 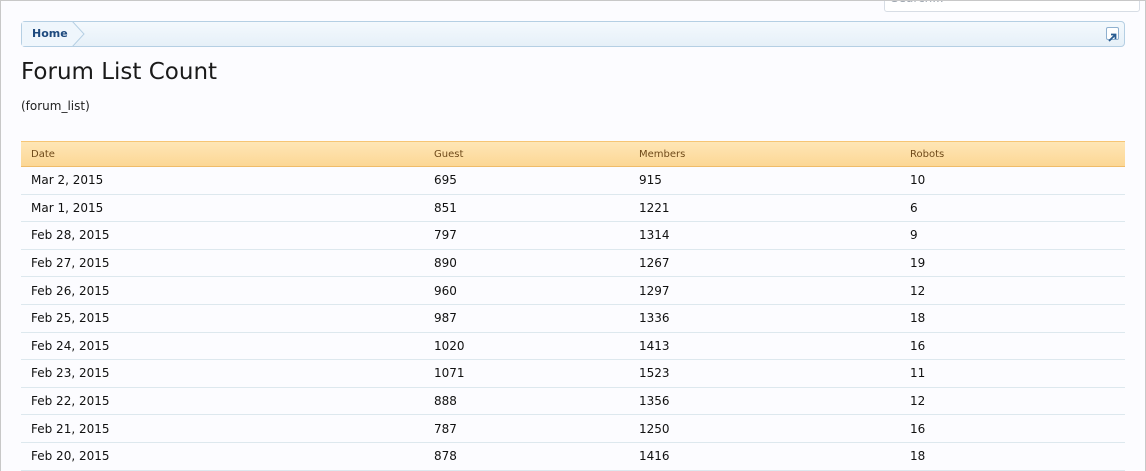 I want to click on cell-date: Feb 28, 2015, so click(x=70, y=235).